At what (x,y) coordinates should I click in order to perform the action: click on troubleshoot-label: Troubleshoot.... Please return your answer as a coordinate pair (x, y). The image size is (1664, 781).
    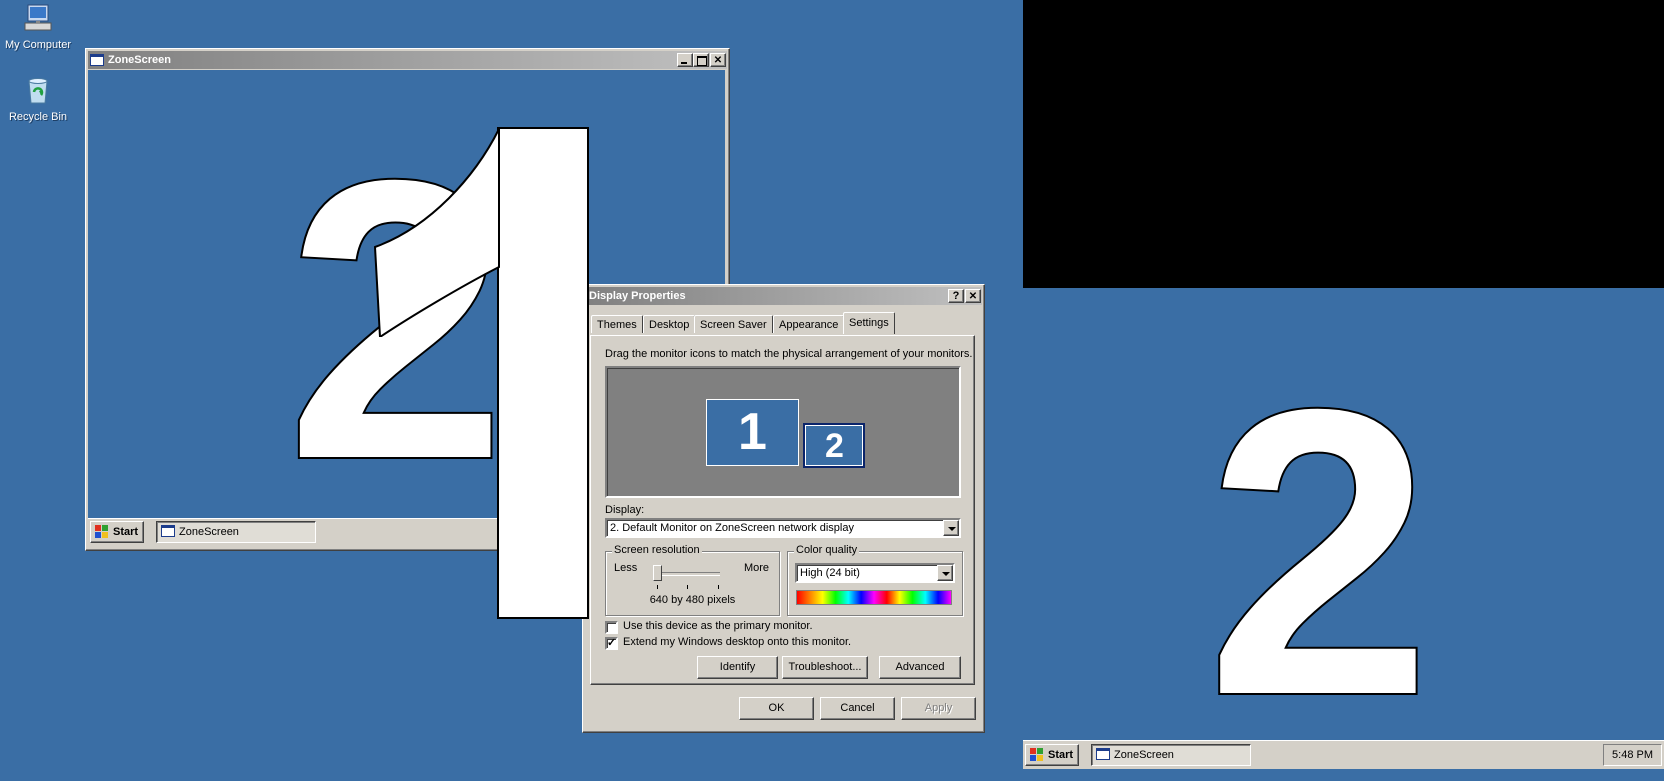
    Looking at the image, I should click on (825, 667).